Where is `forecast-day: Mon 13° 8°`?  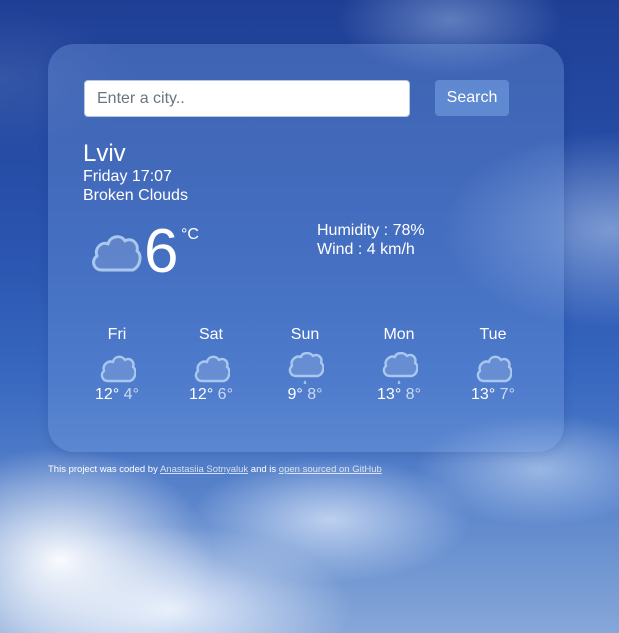
forecast-day: Mon 13° 8° is located at coordinates (399, 365).